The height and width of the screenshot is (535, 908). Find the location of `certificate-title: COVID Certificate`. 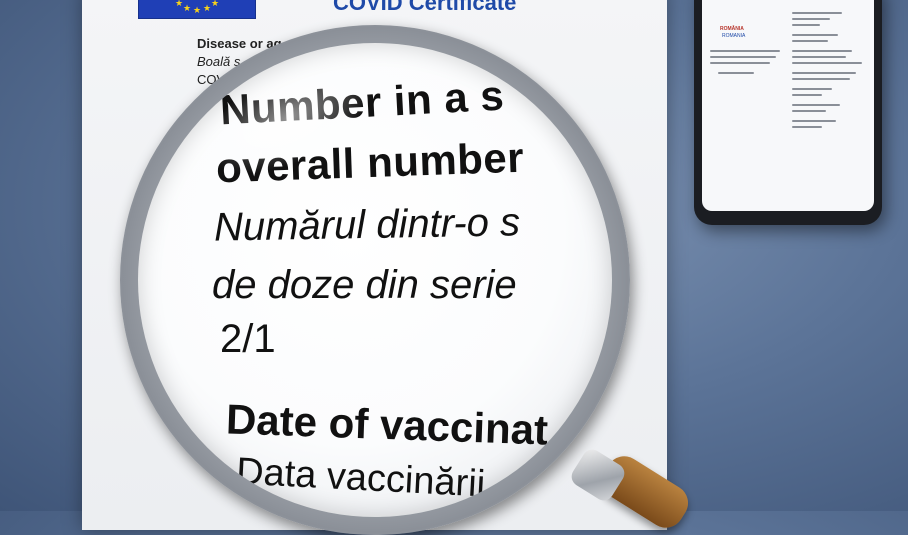

certificate-title: COVID Certificate is located at coordinates (425, 7).